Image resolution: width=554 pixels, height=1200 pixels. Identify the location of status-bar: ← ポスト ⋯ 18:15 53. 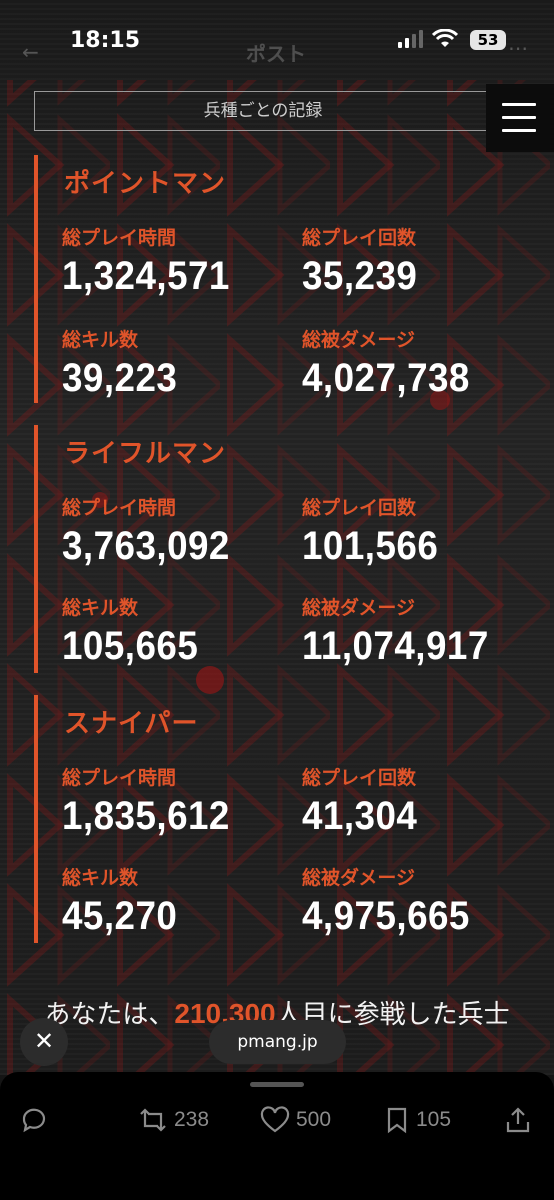
(277, 43).